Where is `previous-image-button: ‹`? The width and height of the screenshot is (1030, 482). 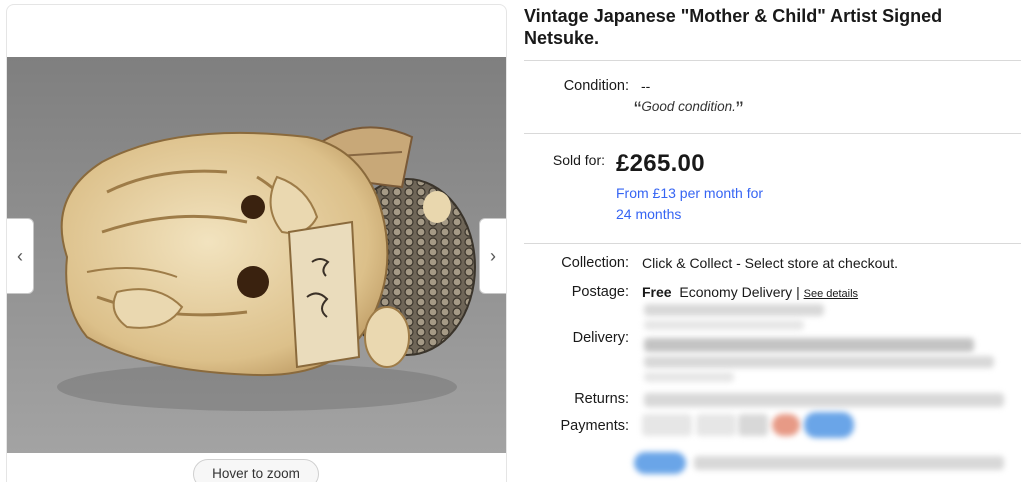 previous-image-button: ‹ is located at coordinates (20, 256).